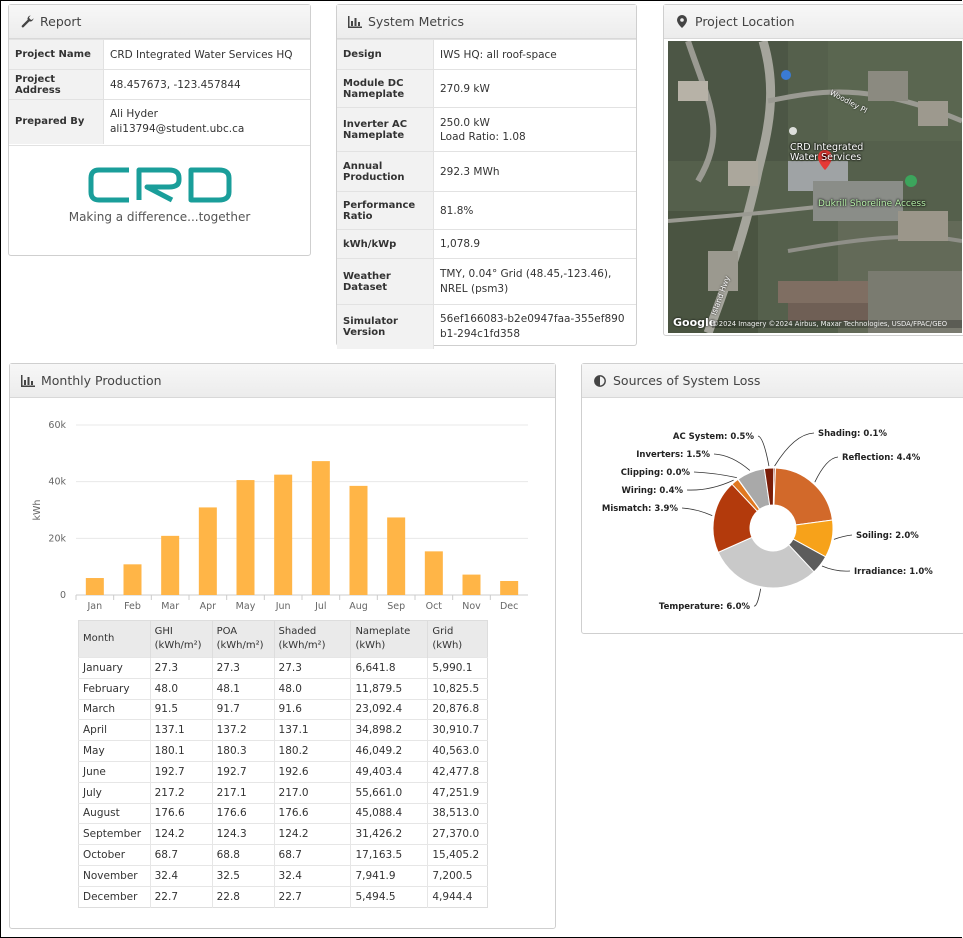 The height and width of the screenshot is (938, 963). I want to click on table-row: November 32.4 32.5 32.4 7,941.9 7,200.5, so click(283, 875).